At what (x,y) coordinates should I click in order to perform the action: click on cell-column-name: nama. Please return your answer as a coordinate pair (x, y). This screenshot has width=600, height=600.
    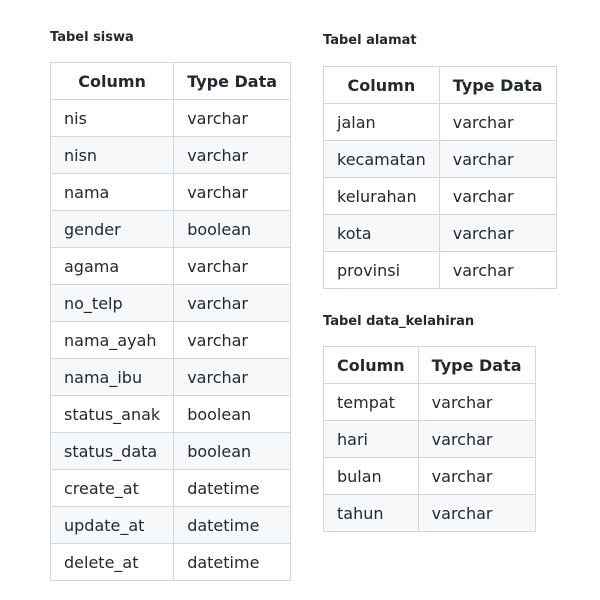
    Looking at the image, I should click on (112, 192).